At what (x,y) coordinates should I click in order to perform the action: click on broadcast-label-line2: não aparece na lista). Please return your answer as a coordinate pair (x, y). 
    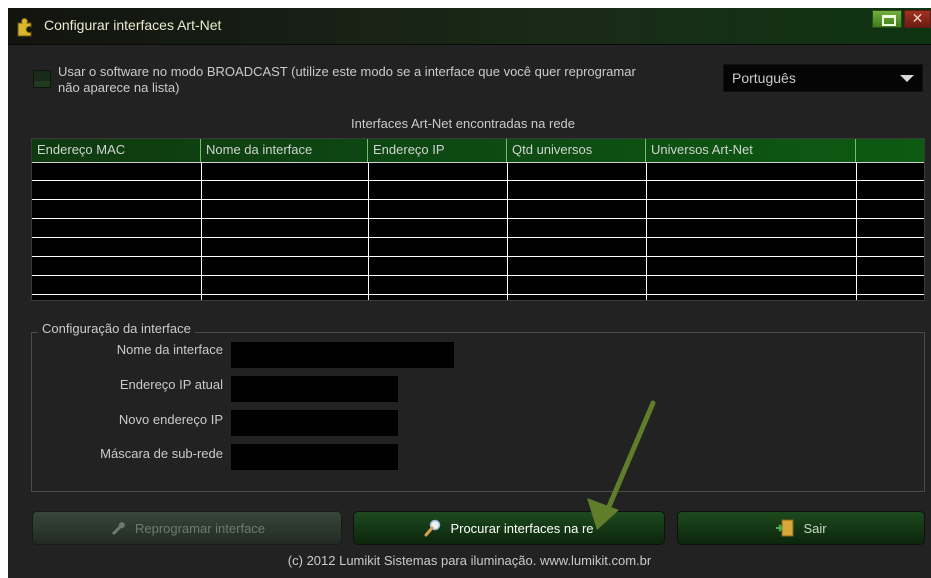
    Looking at the image, I should click on (119, 87).